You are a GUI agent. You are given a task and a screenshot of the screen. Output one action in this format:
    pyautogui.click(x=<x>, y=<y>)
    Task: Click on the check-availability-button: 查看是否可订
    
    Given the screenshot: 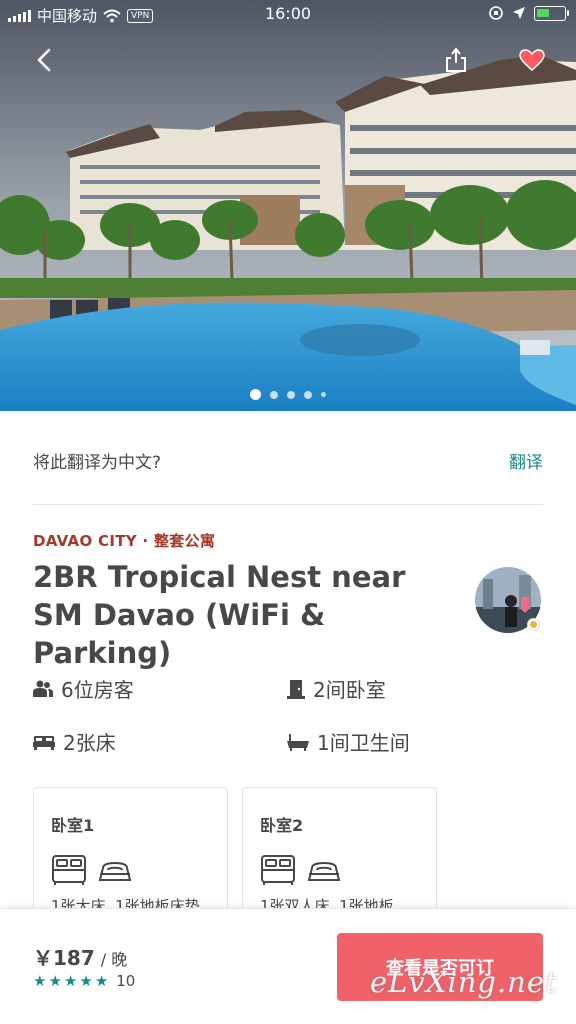 What is the action you would take?
    pyautogui.click(x=440, y=967)
    